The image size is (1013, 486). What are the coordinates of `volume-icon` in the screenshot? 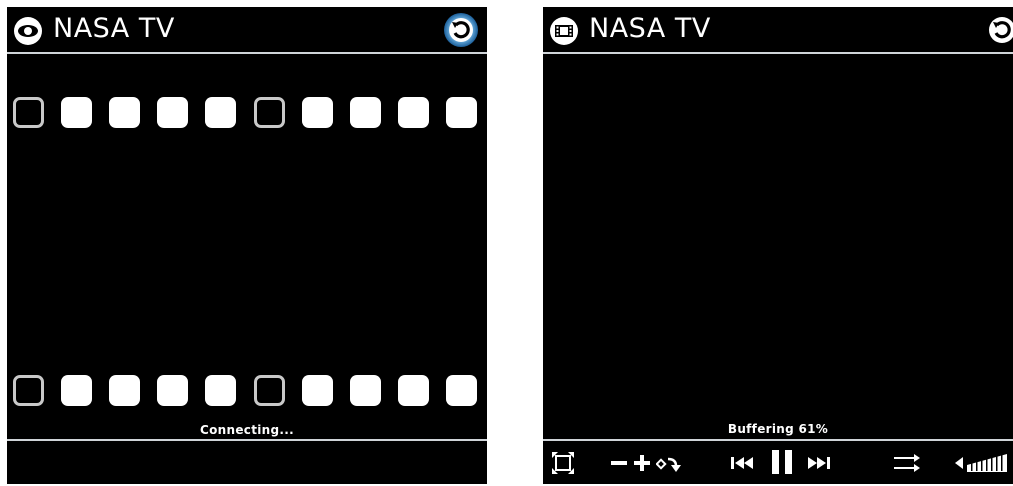 It's located at (981, 463).